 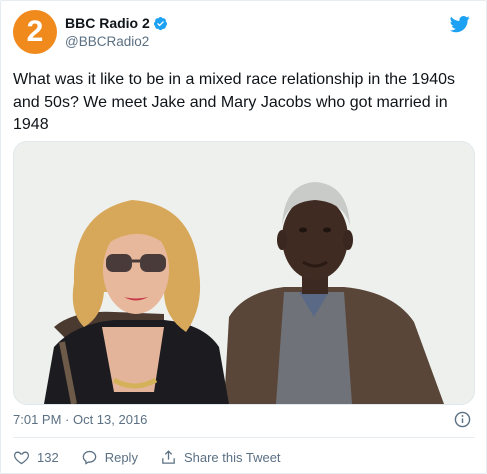 What do you see at coordinates (121, 457) in the screenshot?
I see `reply-label: Reply` at bounding box center [121, 457].